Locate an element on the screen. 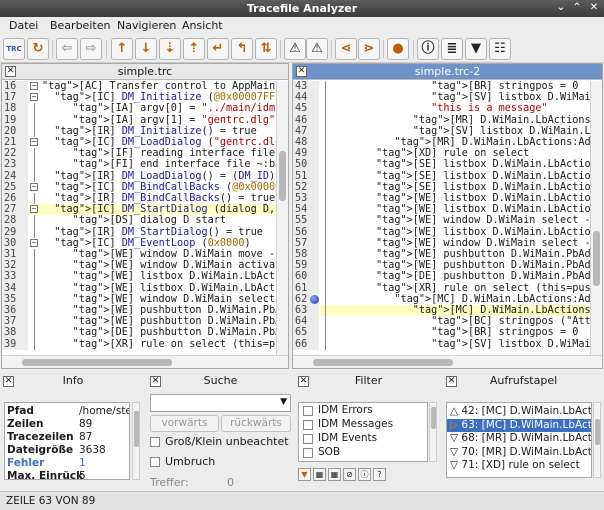 Image resolution: width=604 pixels, height=510 pixels. step-over-icon: ↵ is located at coordinates (218, 49).